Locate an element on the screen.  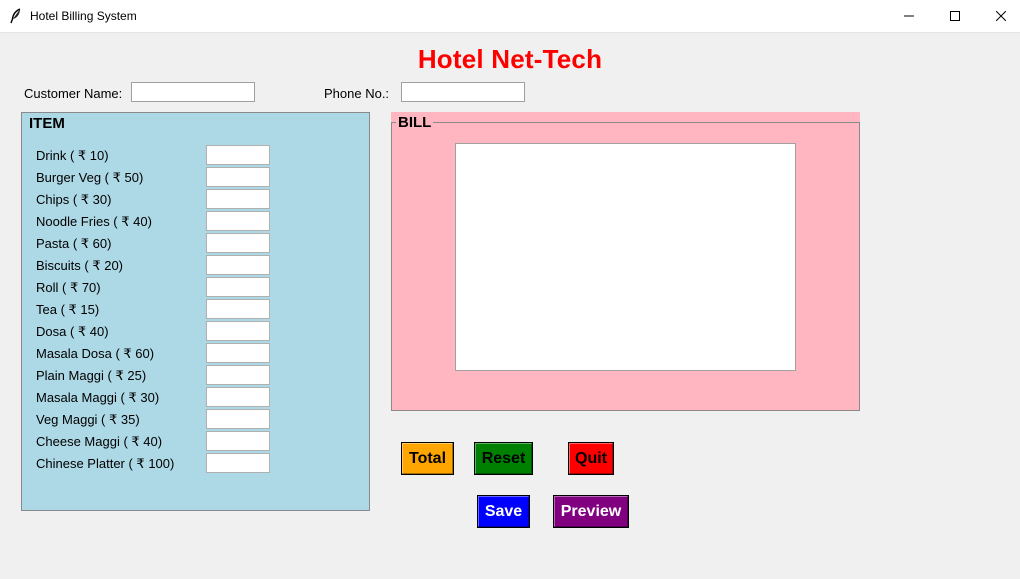
close-icon is located at coordinates (1001, 16).